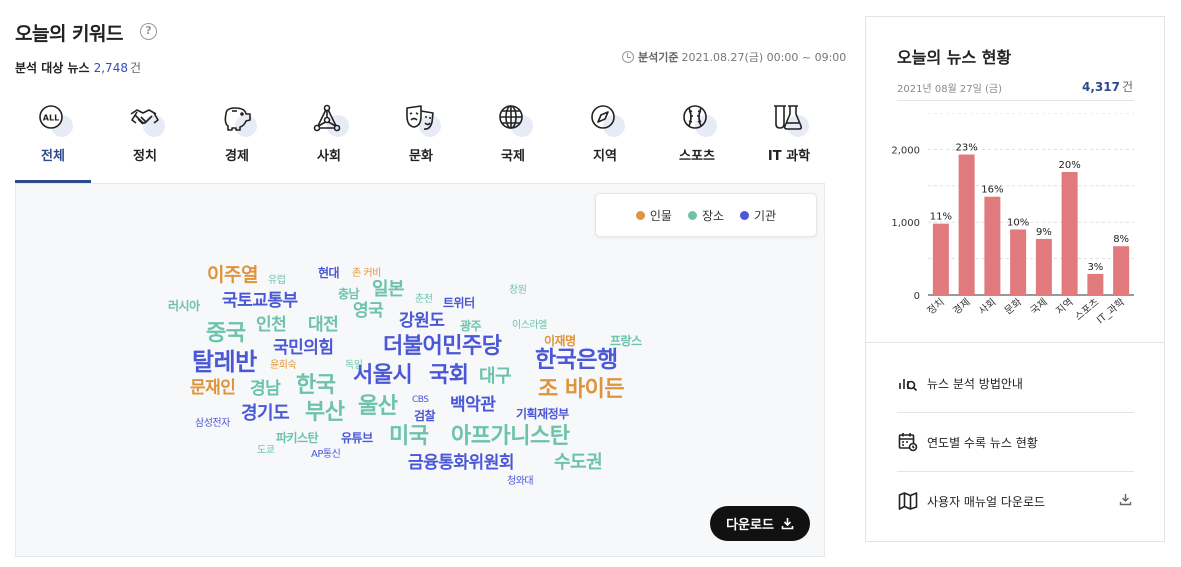 This screenshot has height=567, width=1181. Describe the element at coordinates (357, 438) in the screenshot. I see `keyword: 유튜브` at that location.